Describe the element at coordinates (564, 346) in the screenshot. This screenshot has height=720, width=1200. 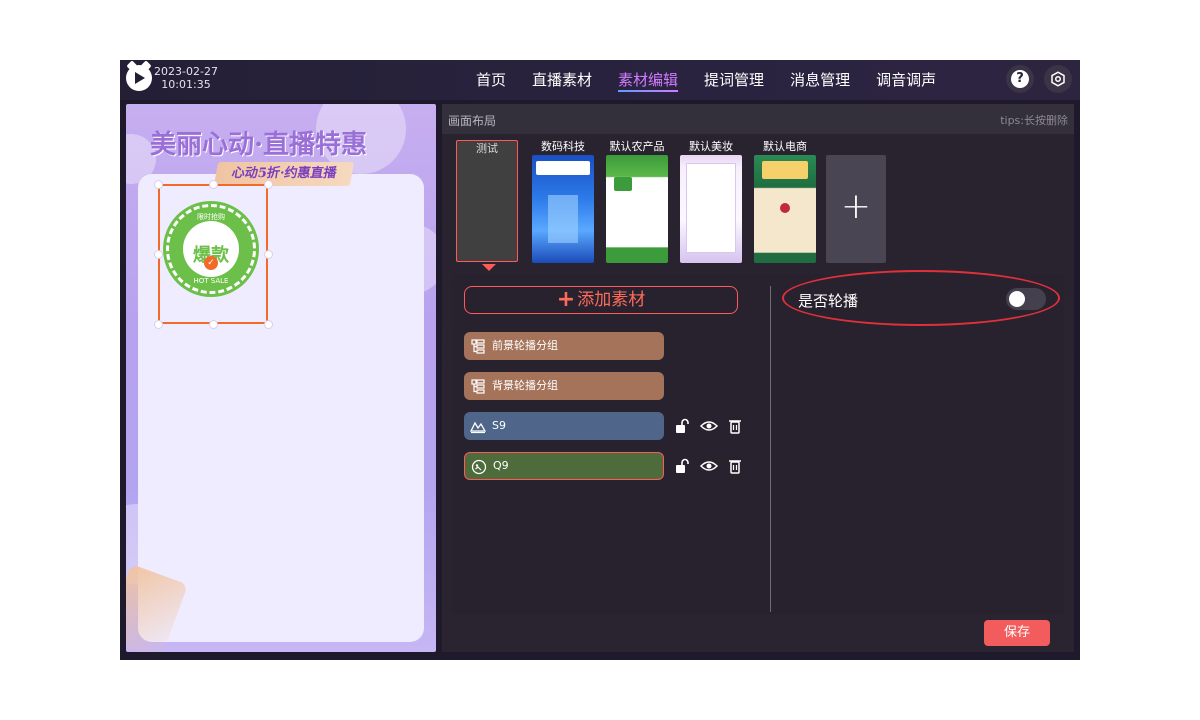
I see `layer-foreground-group: 前景轮播分组` at that location.